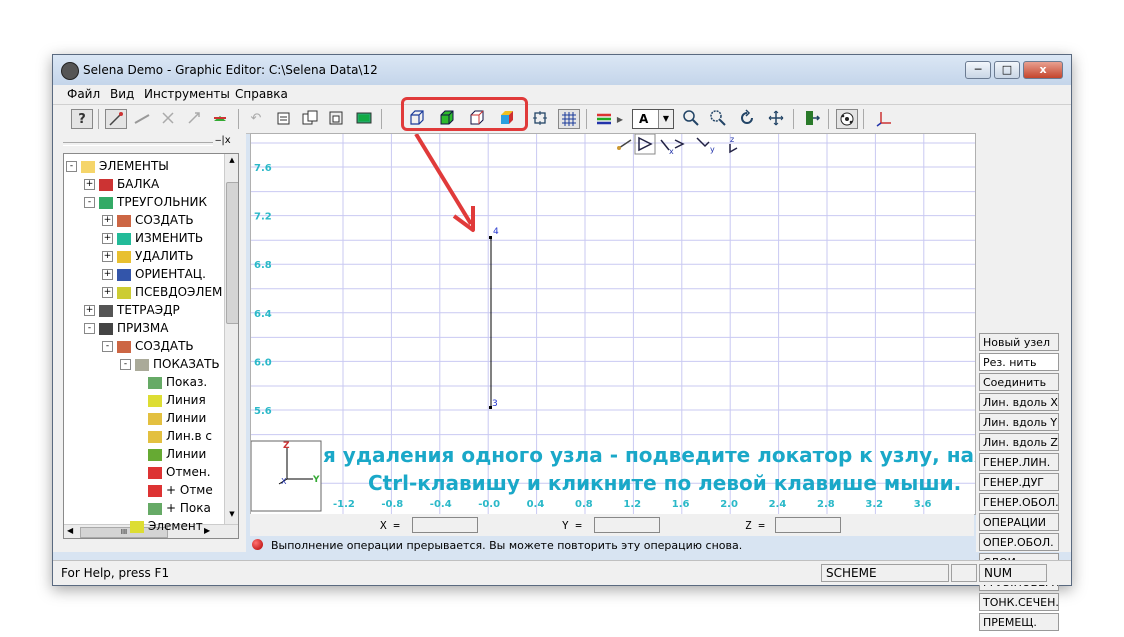 The image size is (1124, 637). I want to click on maximize-button: □, so click(1007, 70).